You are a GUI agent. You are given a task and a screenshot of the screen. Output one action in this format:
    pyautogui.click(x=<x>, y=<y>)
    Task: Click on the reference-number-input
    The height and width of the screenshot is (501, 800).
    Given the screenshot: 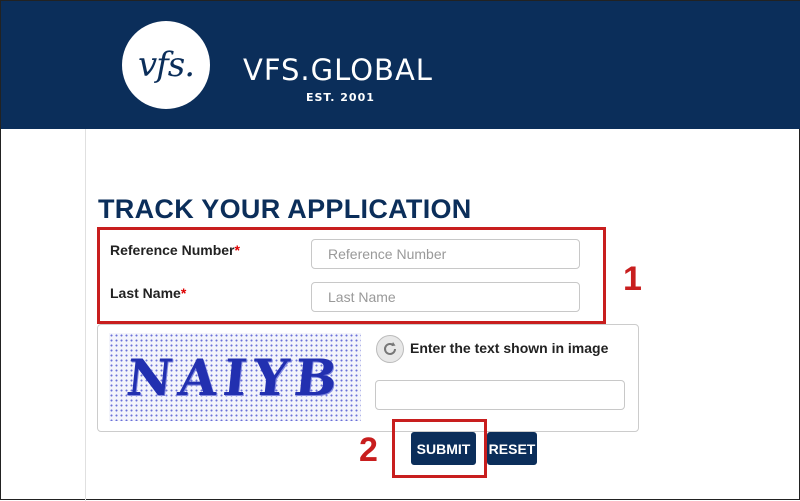 What is the action you would take?
    pyautogui.click(x=445, y=254)
    